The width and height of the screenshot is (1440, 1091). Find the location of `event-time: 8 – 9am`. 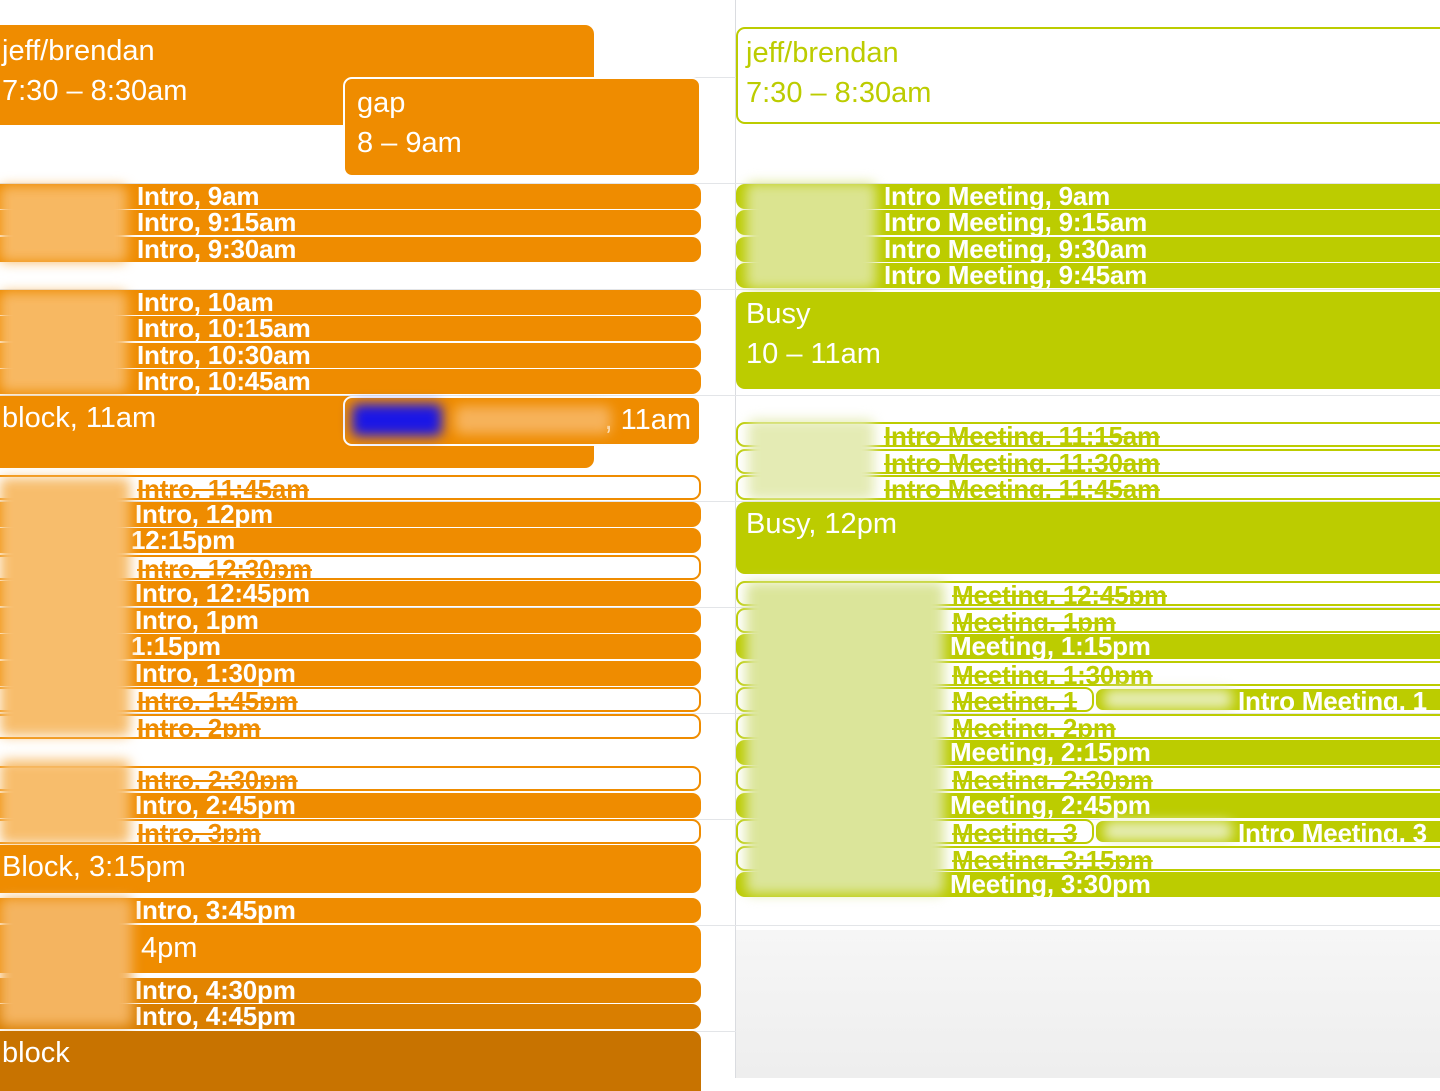

event-time: 8 – 9am is located at coordinates (409, 143).